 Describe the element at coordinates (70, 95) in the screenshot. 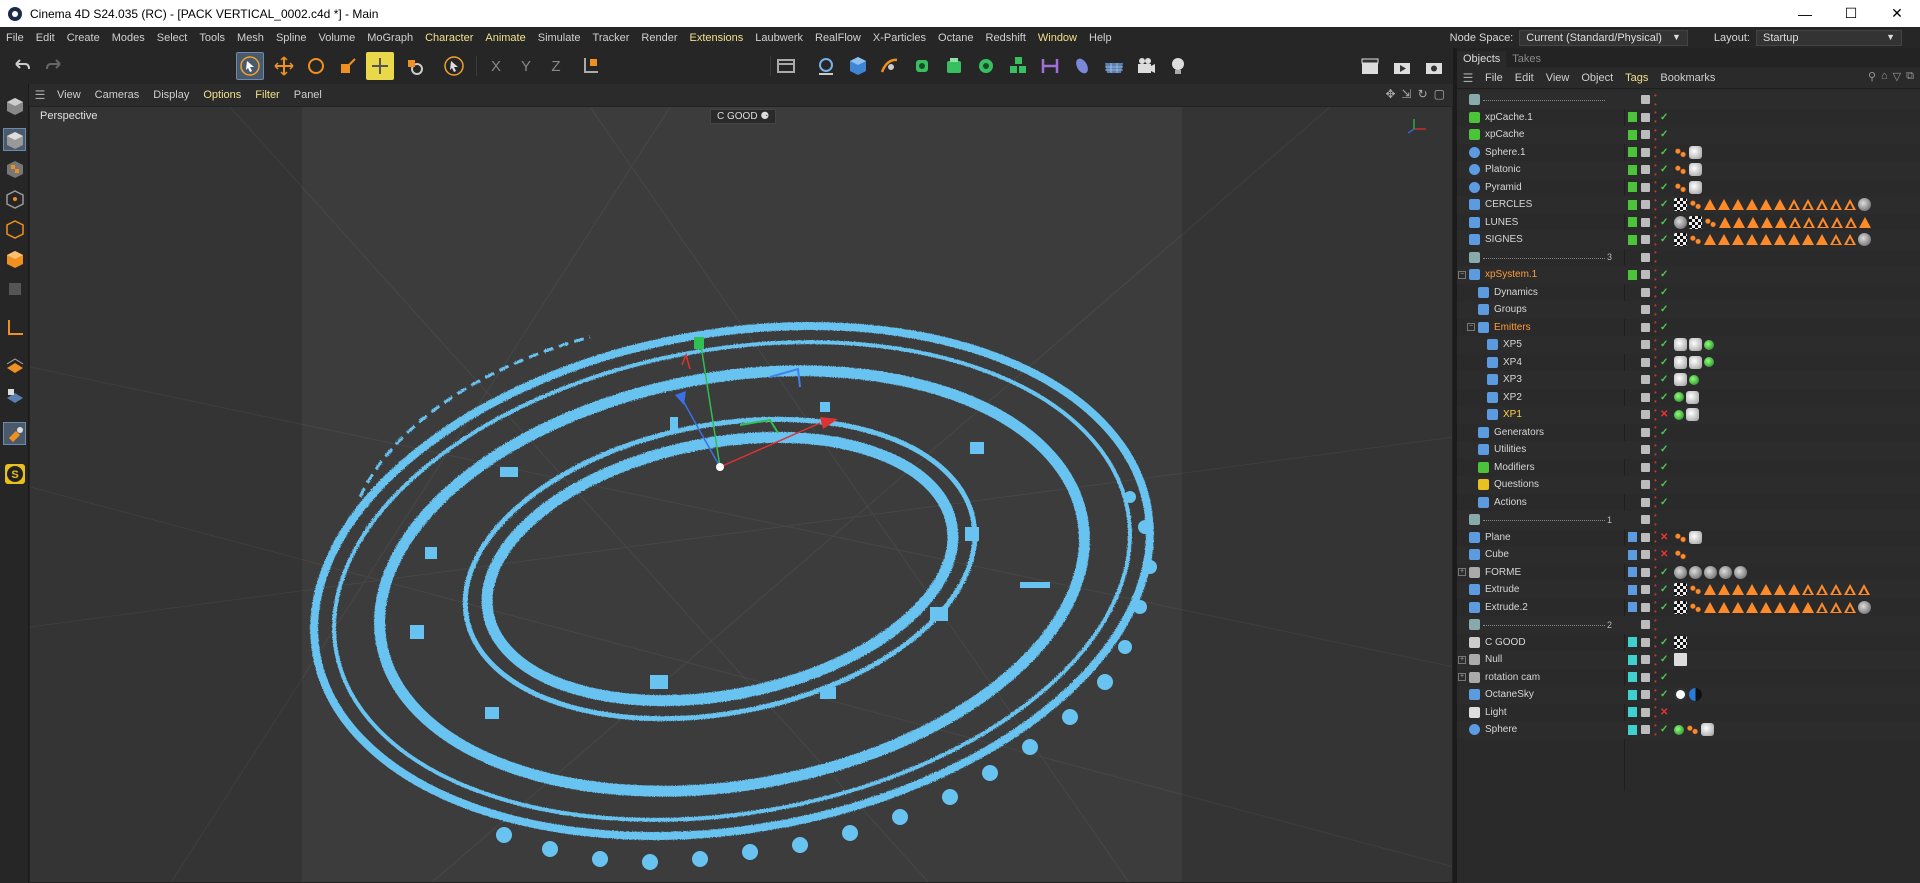

I see `viewport-menu-view: View` at that location.